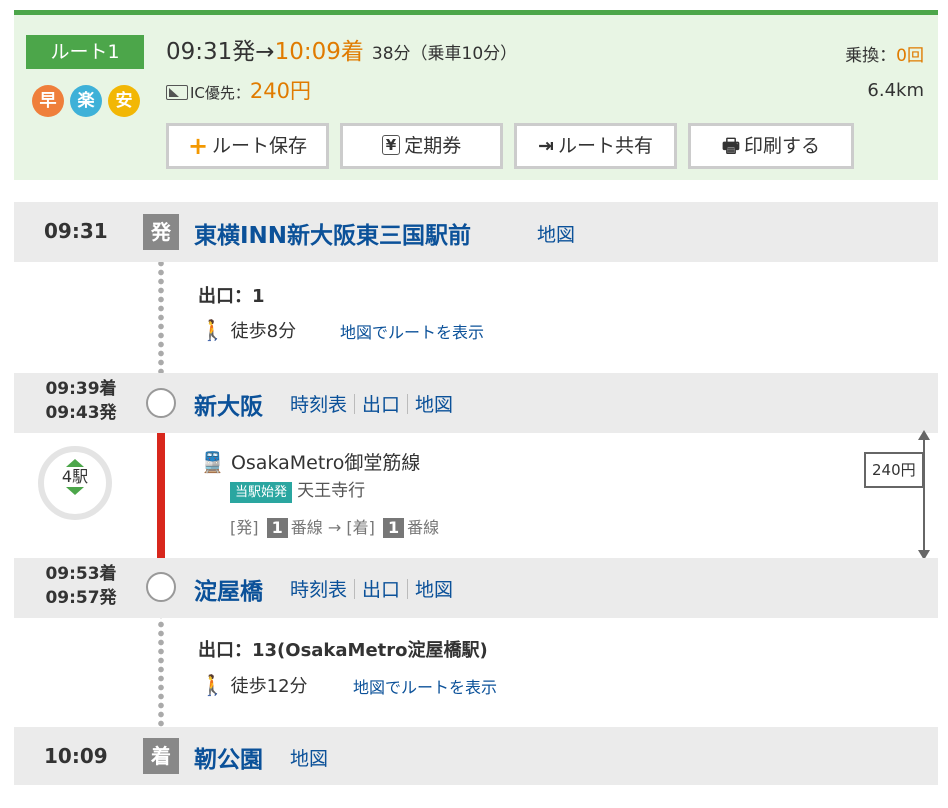 This screenshot has width=948, height=808. What do you see at coordinates (910, 56) in the screenshot?
I see `transfer-value: 0回` at bounding box center [910, 56].